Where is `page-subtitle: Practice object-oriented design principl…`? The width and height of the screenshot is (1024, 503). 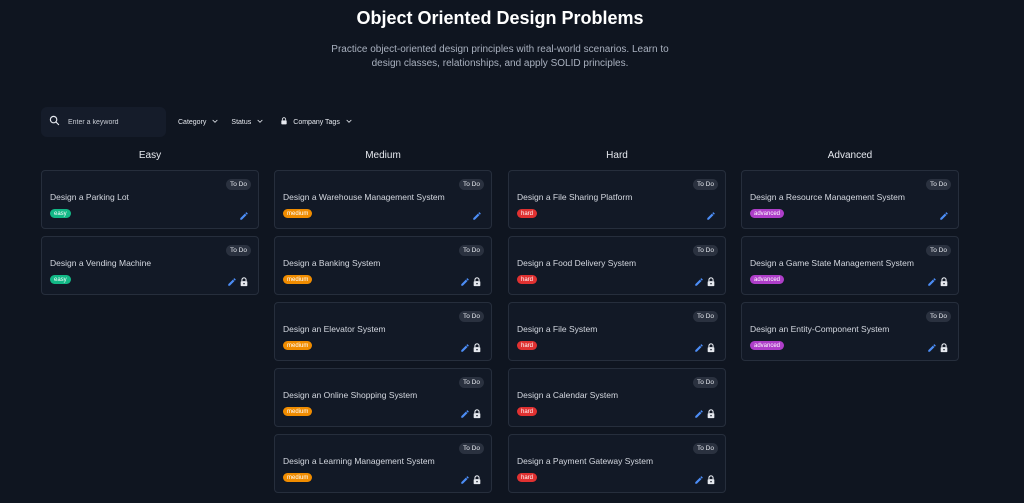
page-subtitle: Practice object-oriented design principl… is located at coordinates (500, 56).